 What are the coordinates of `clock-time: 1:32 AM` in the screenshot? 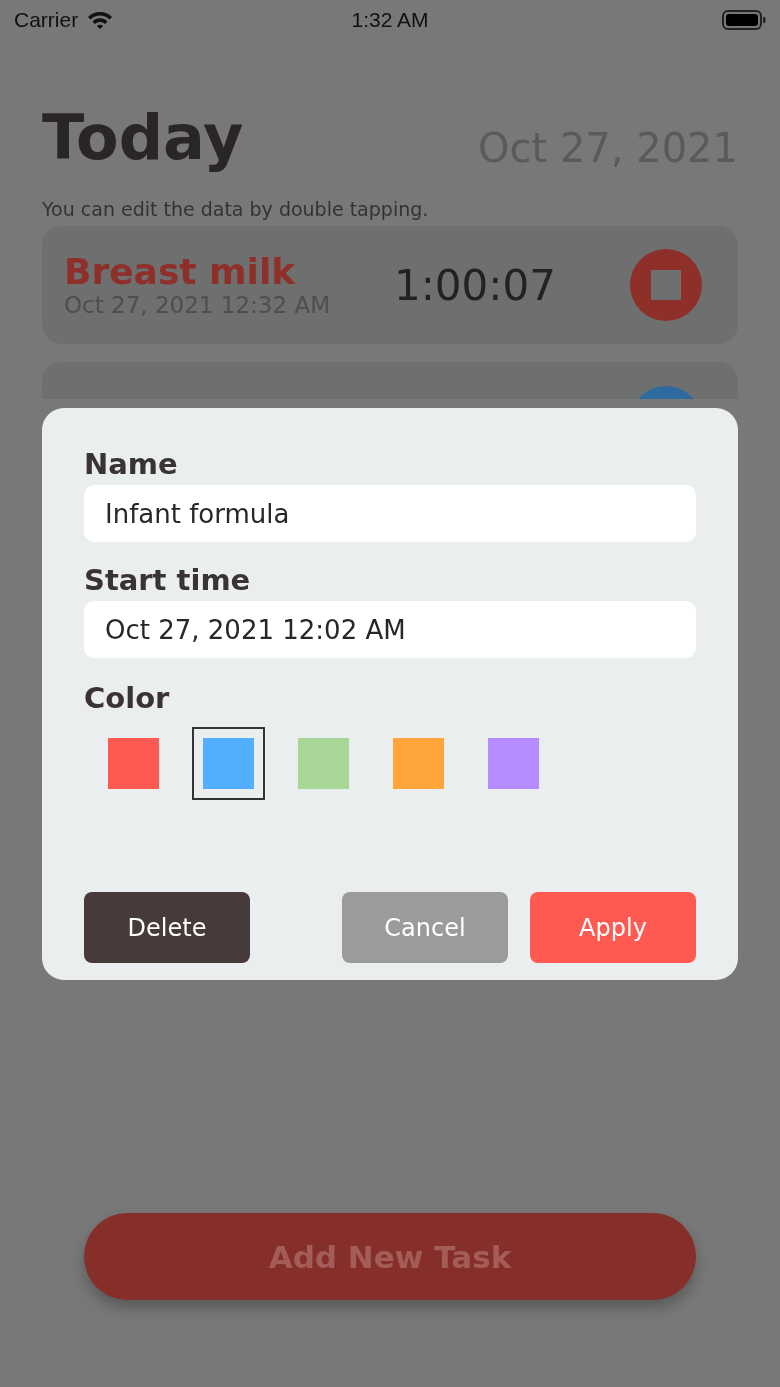 It's located at (390, 19).